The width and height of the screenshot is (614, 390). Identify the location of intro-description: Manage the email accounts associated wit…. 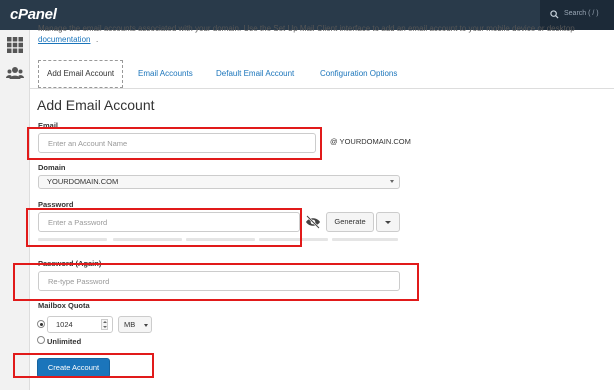
(306, 28).